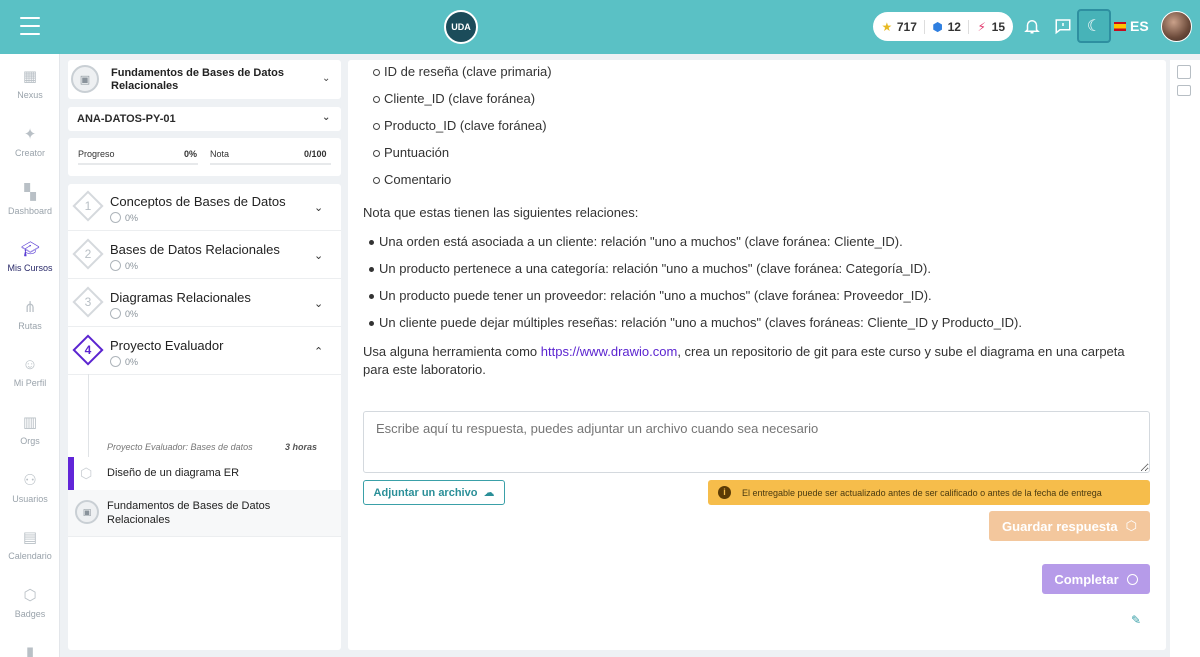  I want to click on routes-icon: ⋔, so click(30, 307).